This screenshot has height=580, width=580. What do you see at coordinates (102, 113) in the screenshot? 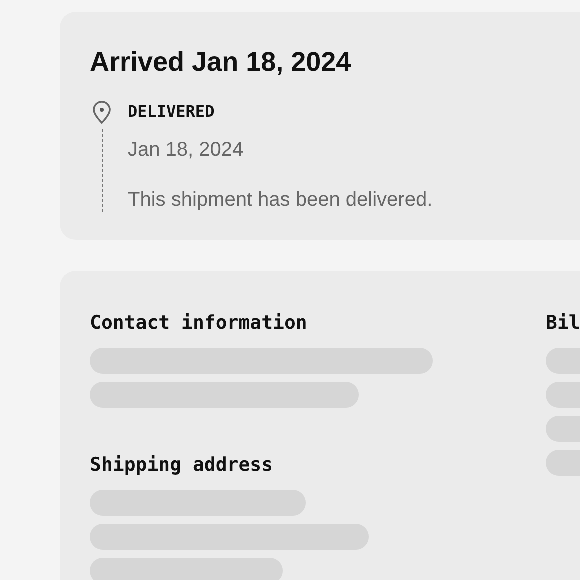
I see `location-pin-icon` at bounding box center [102, 113].